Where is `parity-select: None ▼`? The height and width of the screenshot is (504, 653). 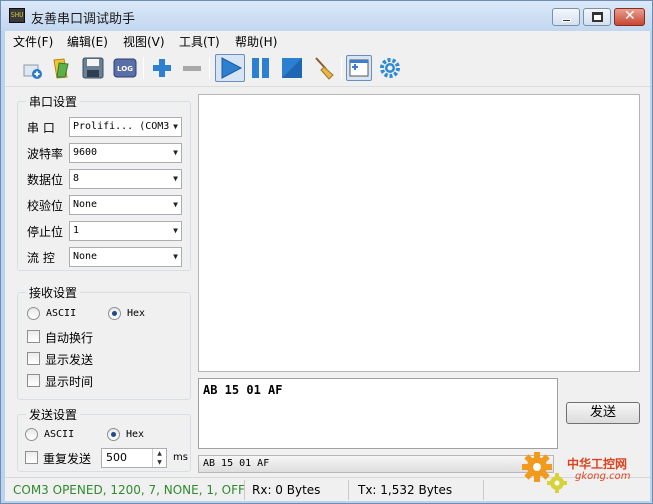
parity-select: None ▼ is located at coordinates (125, 205).